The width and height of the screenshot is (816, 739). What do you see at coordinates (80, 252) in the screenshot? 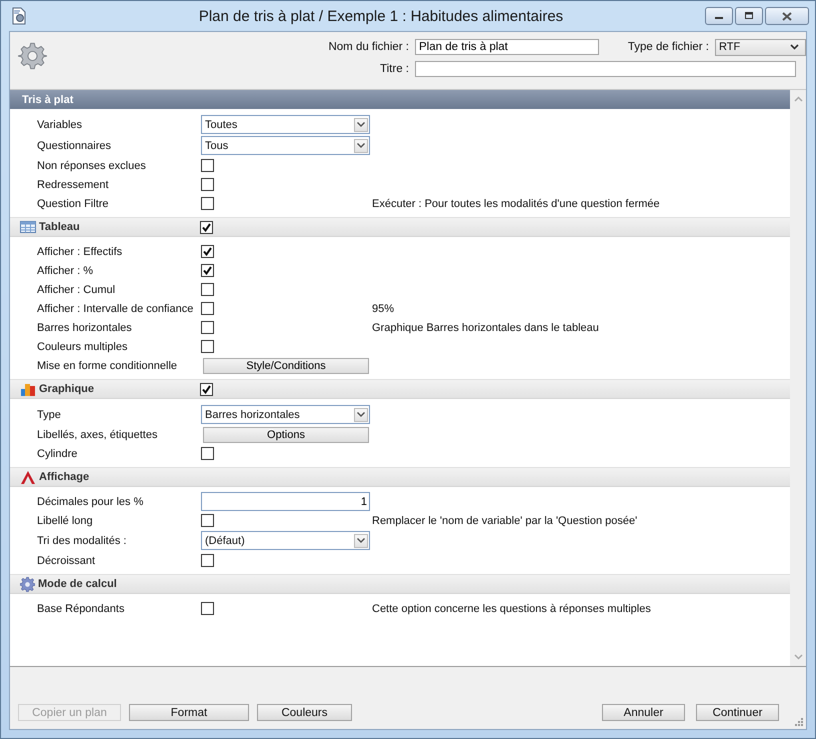
I see `option-label: Afficher : Effectifs` at bounding box center [80, 252].